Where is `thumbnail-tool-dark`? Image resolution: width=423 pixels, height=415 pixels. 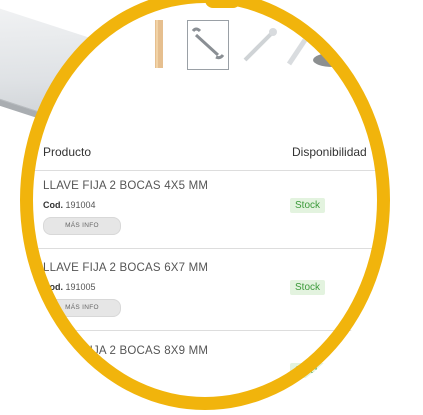 thumbnail-tool-dark is located at coordinates (337, 44).